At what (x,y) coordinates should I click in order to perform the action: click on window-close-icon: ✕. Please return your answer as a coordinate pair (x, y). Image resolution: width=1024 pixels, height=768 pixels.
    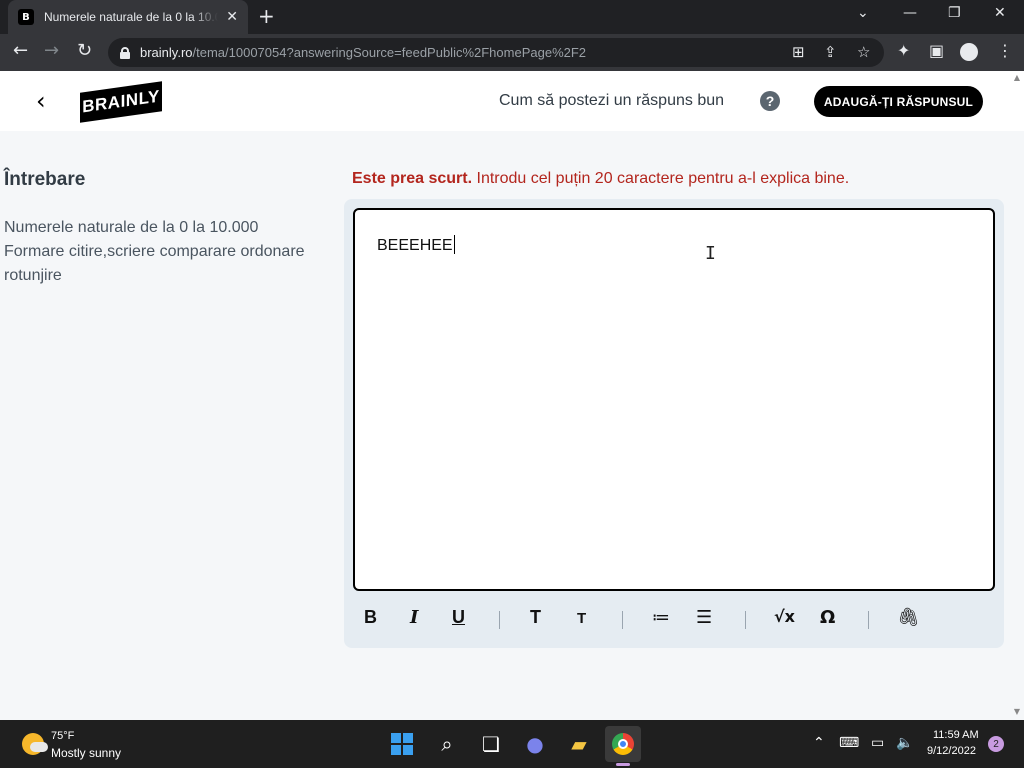
    Looking at the image, I should click on (1000, 13).